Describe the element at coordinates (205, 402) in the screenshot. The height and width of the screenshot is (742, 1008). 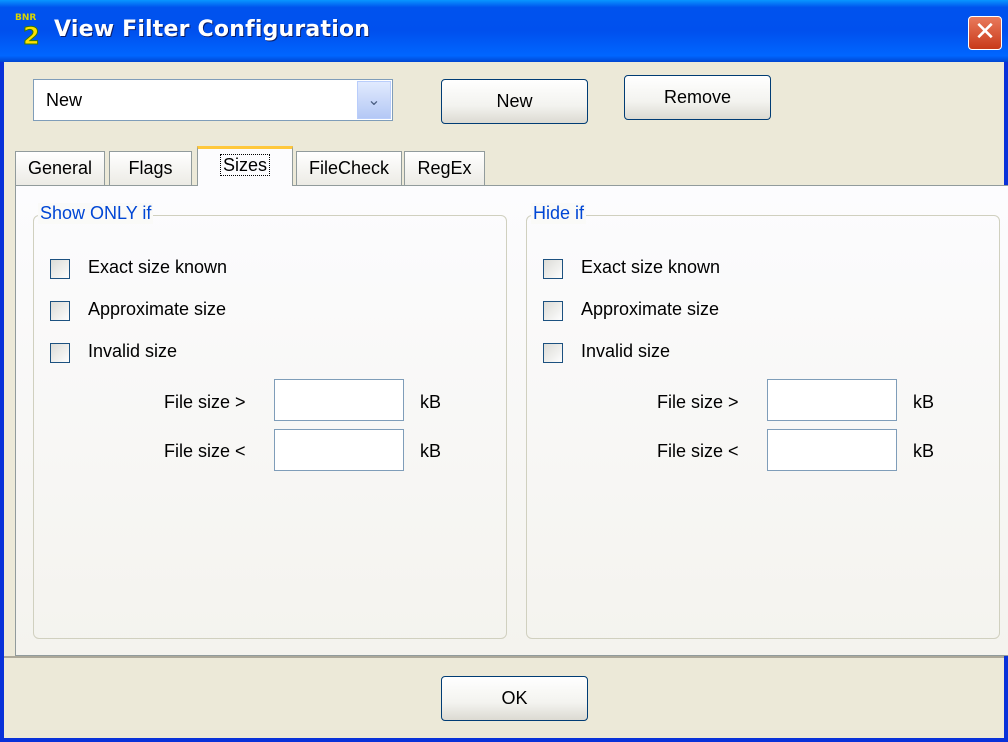
I see `show-file-size-greater-label: File size >` at that location.